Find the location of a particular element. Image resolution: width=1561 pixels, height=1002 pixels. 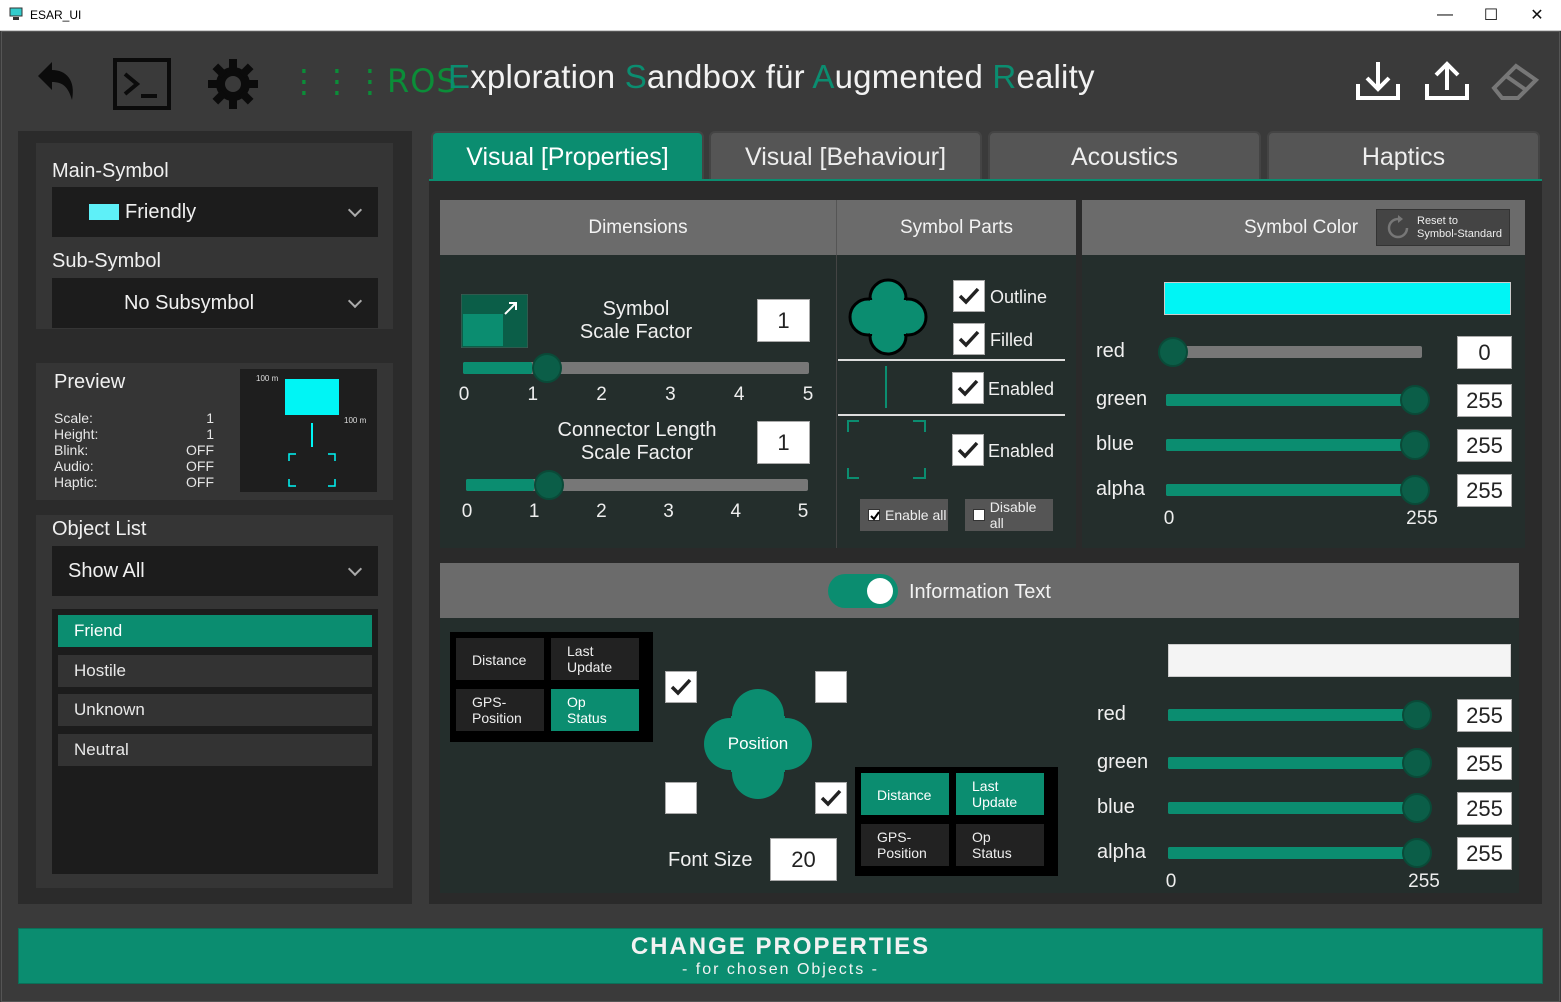

unchecked-icon is located at coordinates (979, 515).